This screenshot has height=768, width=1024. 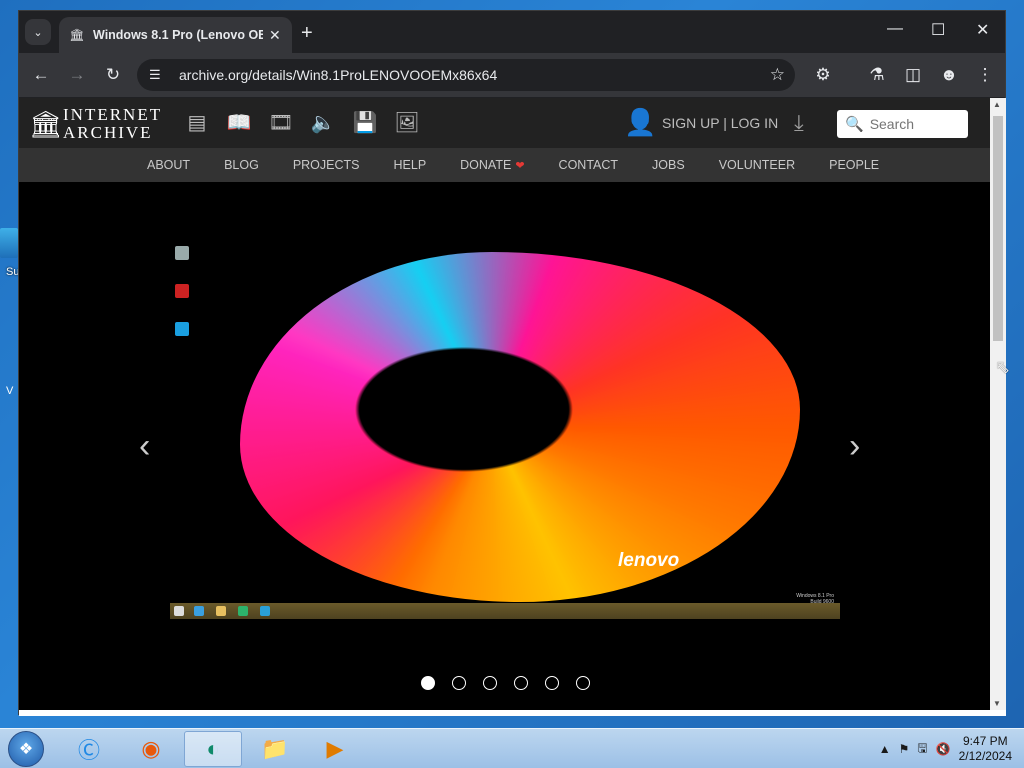 What do you see at coordinates (46, 124) in the screenshot?
I see `archive-building-icon: 🏛` at bounding box center [46, 124].